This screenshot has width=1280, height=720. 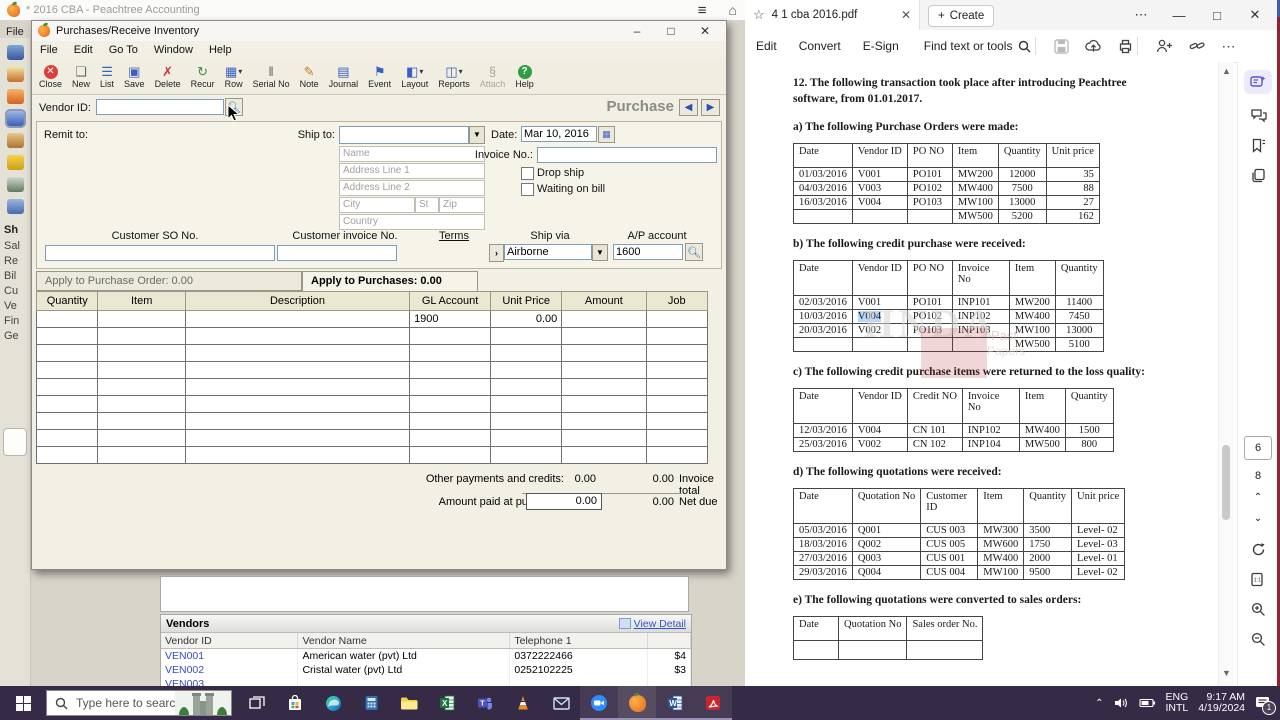 What do you see at coordinates (675, 703) in the screenshot?
I see `taskbar-word-icon: W` at bounding box center [675, 703].